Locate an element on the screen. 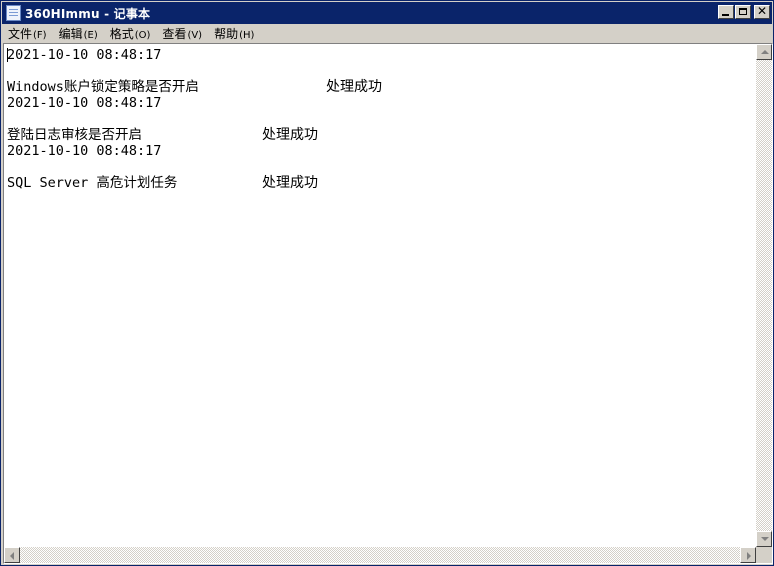 This screenshot has height=566, width=774. menu-view-label: 查看 is located at coordinates (174, 34).